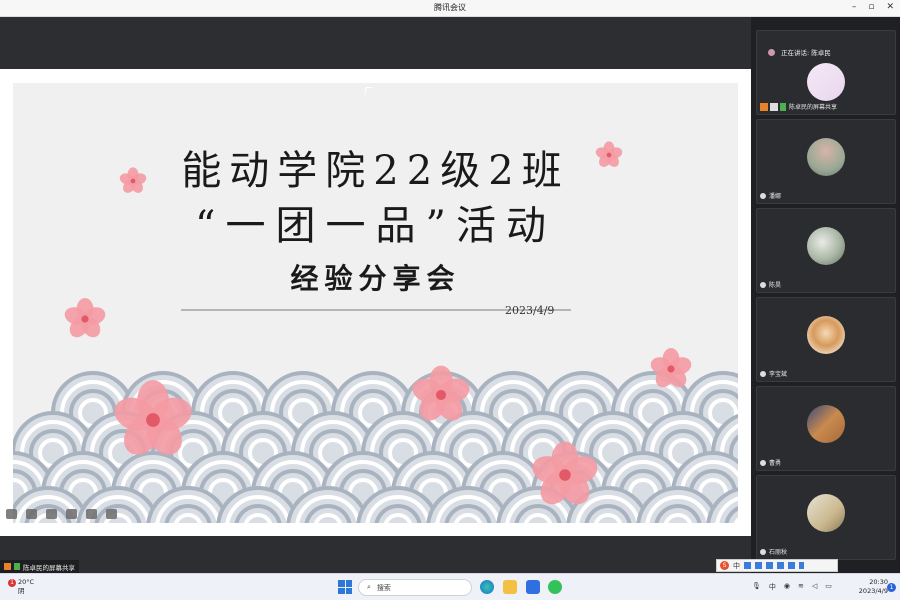 The image size is (900, 600). I want to click on window-titlebar: 腾讯会议 – ▫ ✕, so click(450, 8).